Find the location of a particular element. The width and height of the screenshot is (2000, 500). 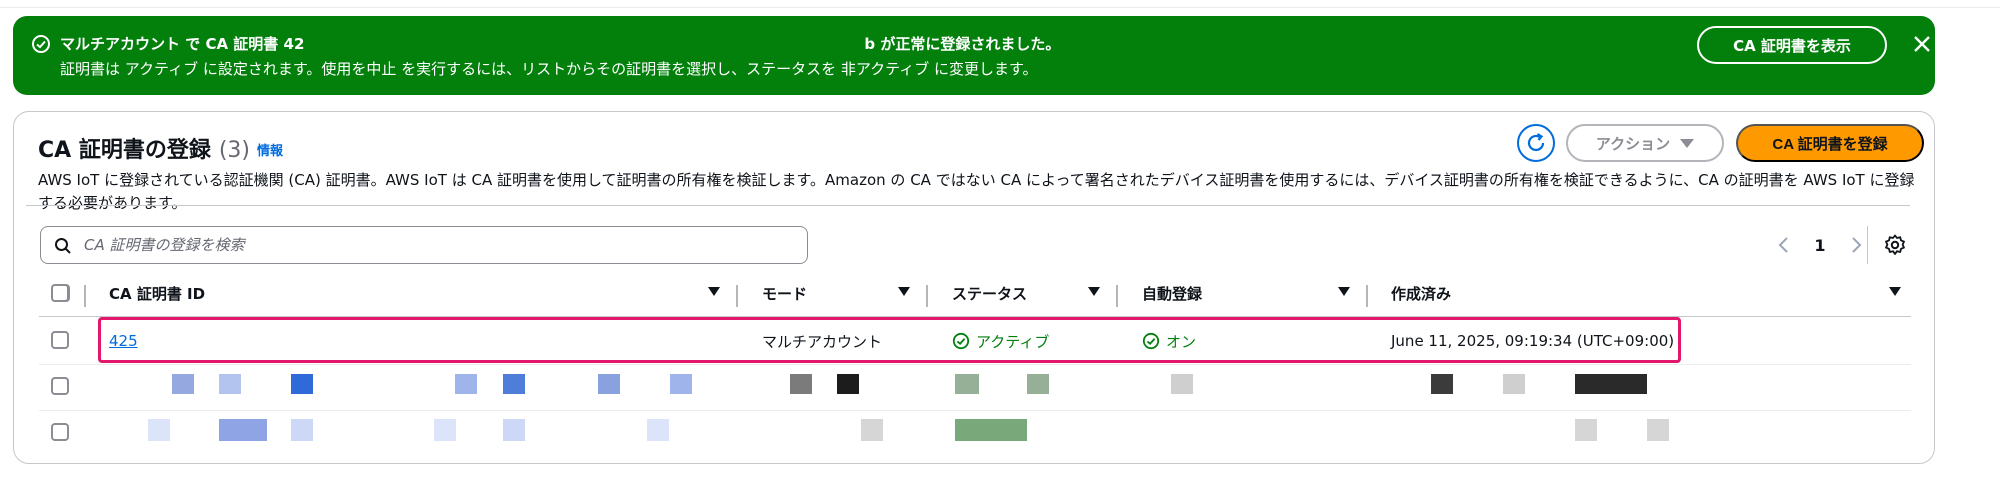

flash-title: マルチアカウント で CA 証明書 42 b が正常に登録されました。 is located at coordinates (560, 43).